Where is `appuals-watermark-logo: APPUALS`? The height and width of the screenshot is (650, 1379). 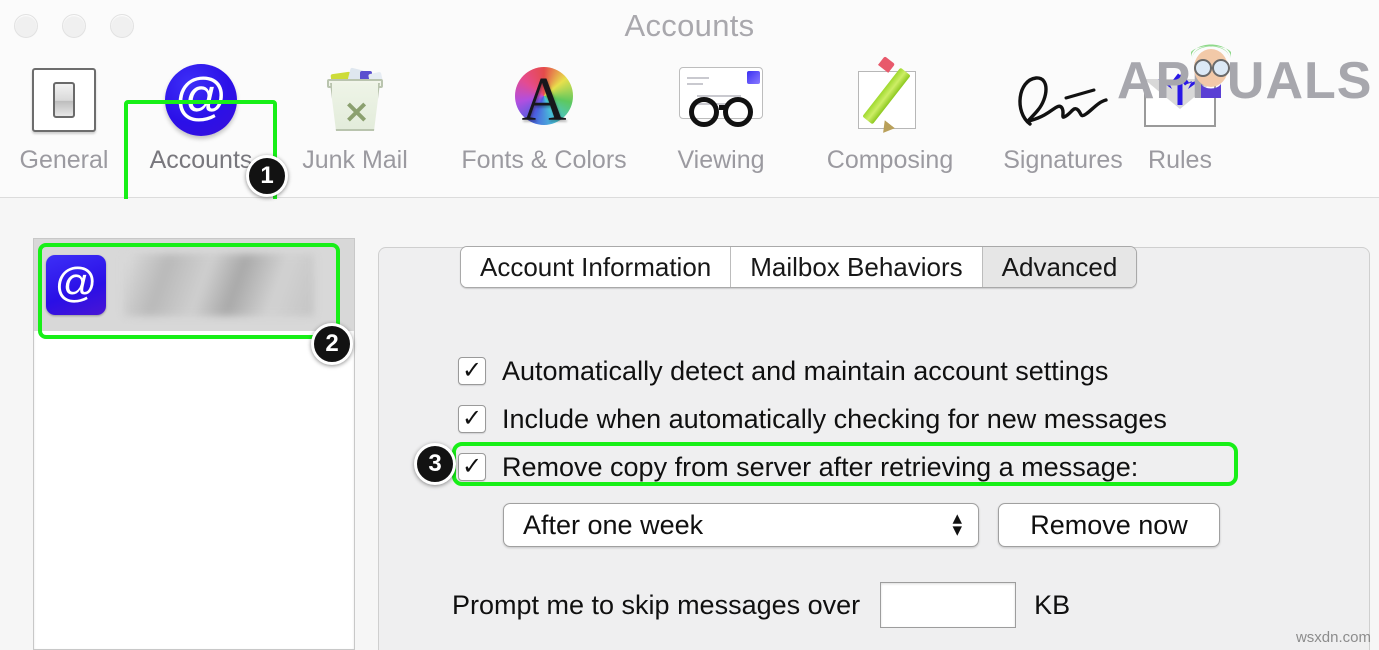 appuals-watermark-logo: APPUALS is located at coordinates (1244, 80).